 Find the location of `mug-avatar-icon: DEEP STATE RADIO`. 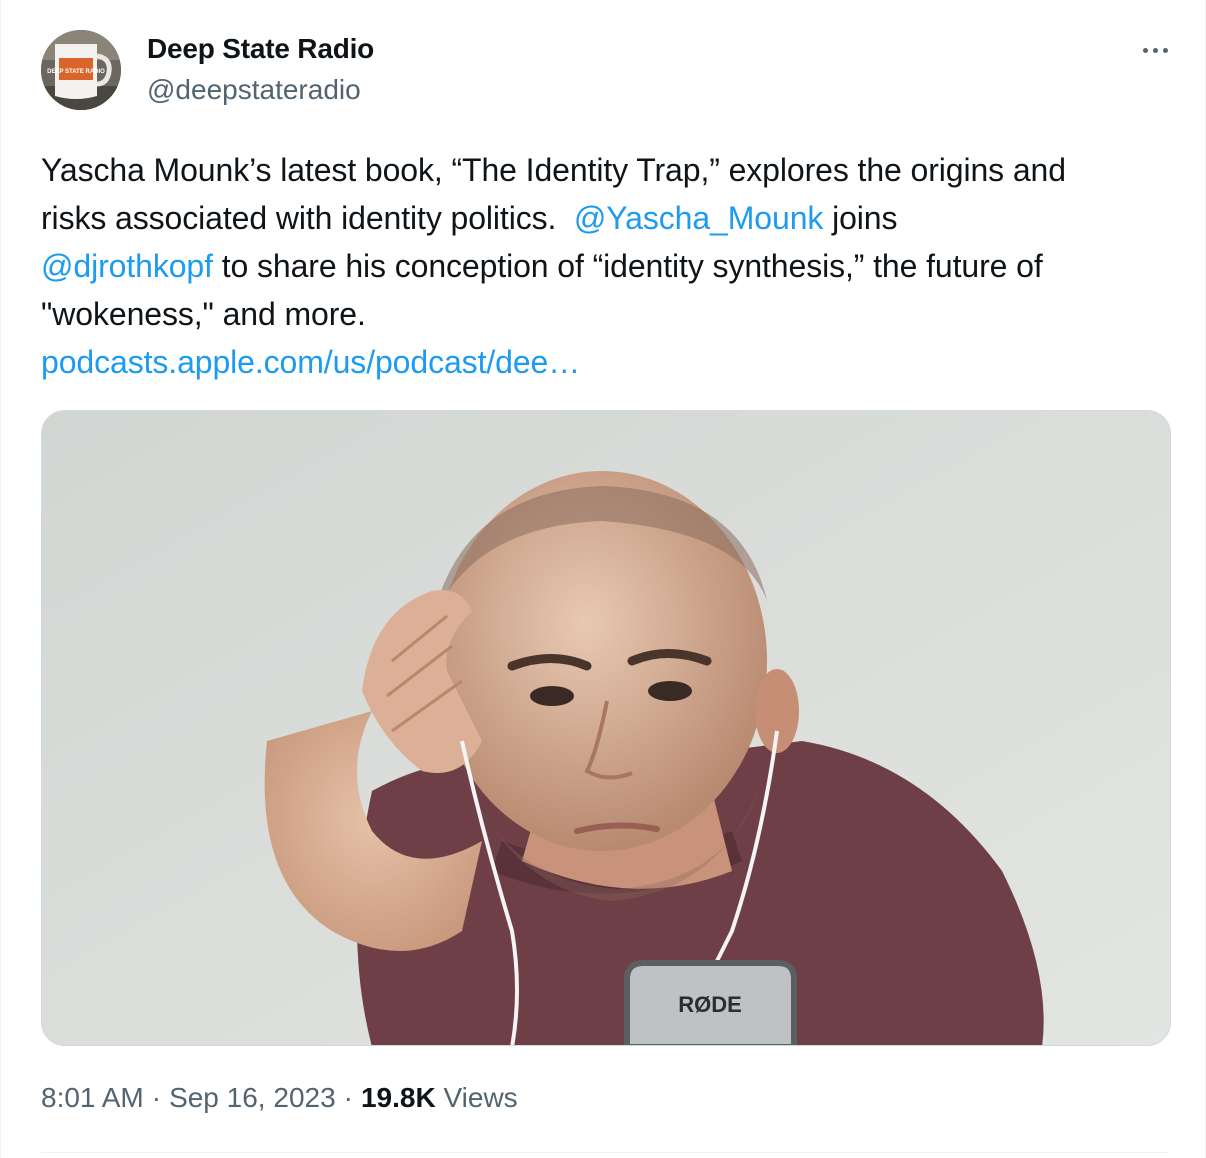

mug-avatar-icon: DEEP STATE RADIO is located at coordinates (81, 70).